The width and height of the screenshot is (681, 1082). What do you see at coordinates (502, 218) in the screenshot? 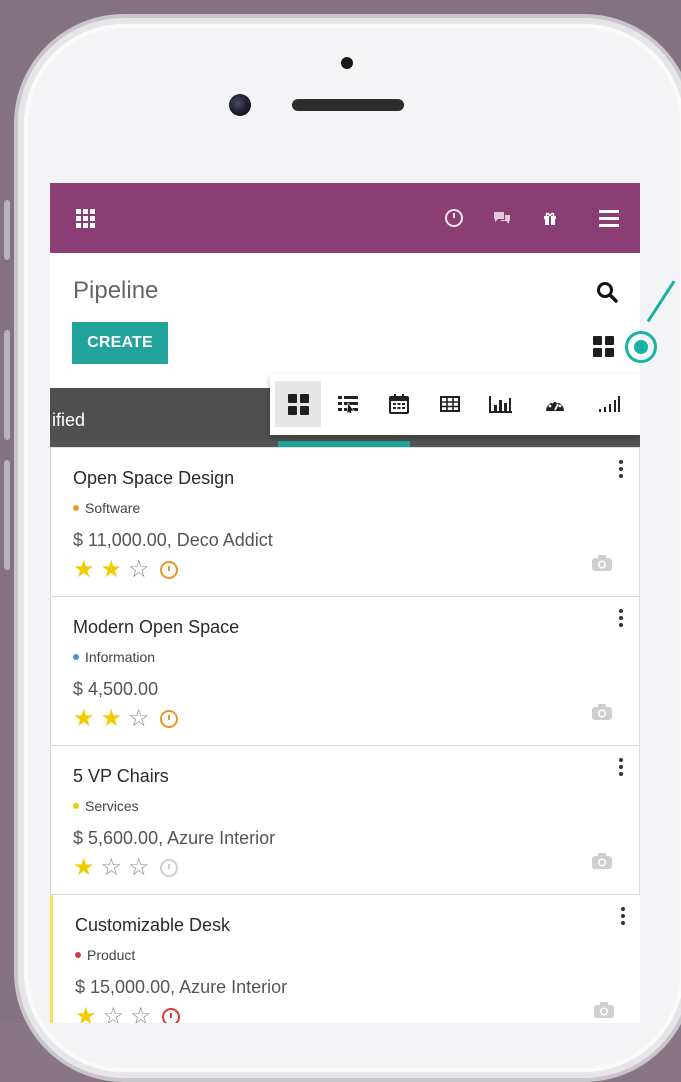
I see `chat-icon` at bounding box center [502, 218].